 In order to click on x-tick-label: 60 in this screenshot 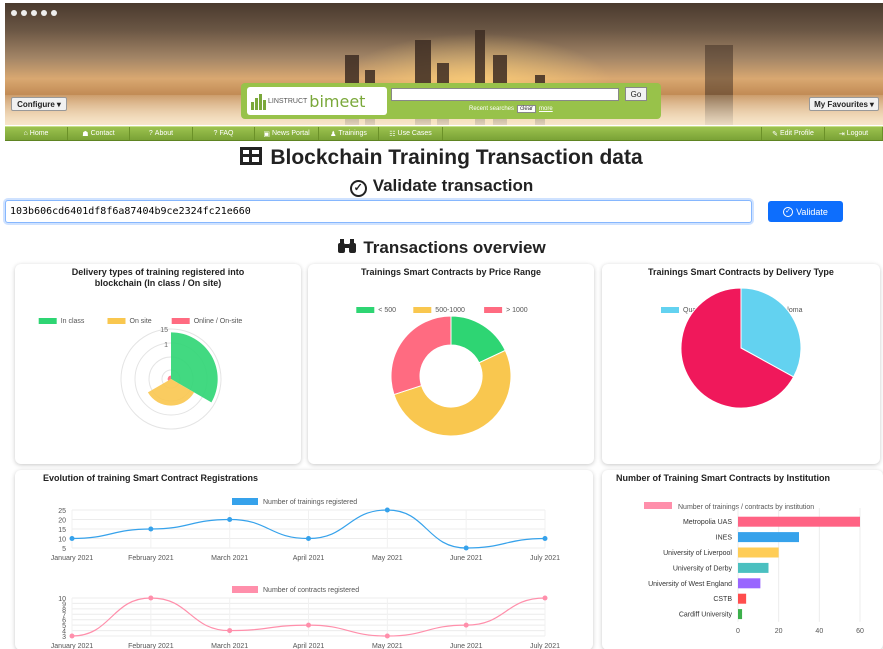, I will do `click(860, 631)`.